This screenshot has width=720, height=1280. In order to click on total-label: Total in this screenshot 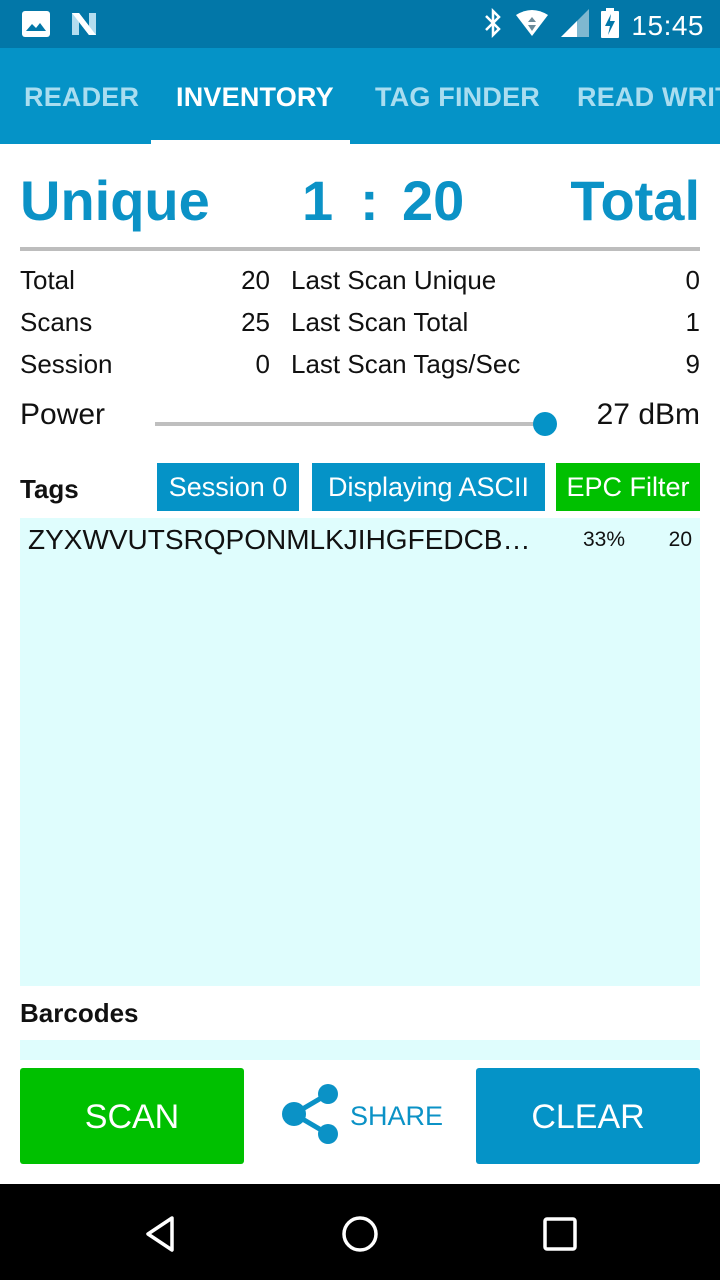, I will do `click(635, 200)`.